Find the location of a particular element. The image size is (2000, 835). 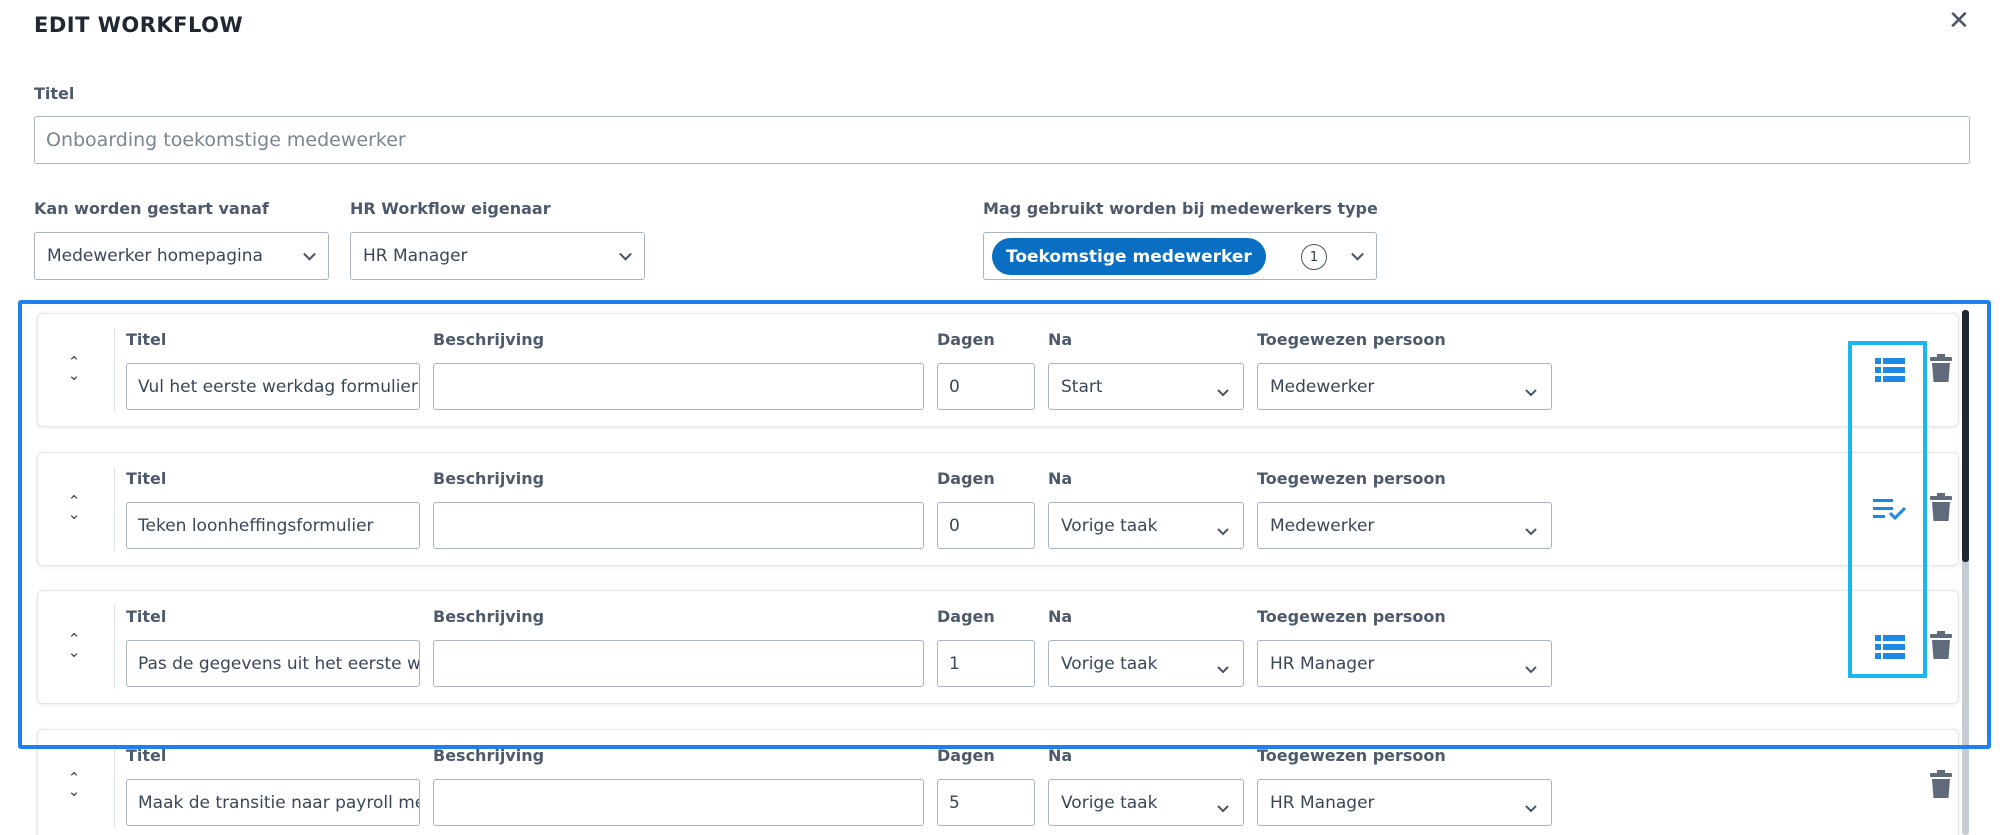

employee-type-chip: Toekomstige medewerker is located at coordinates (1129, 256).